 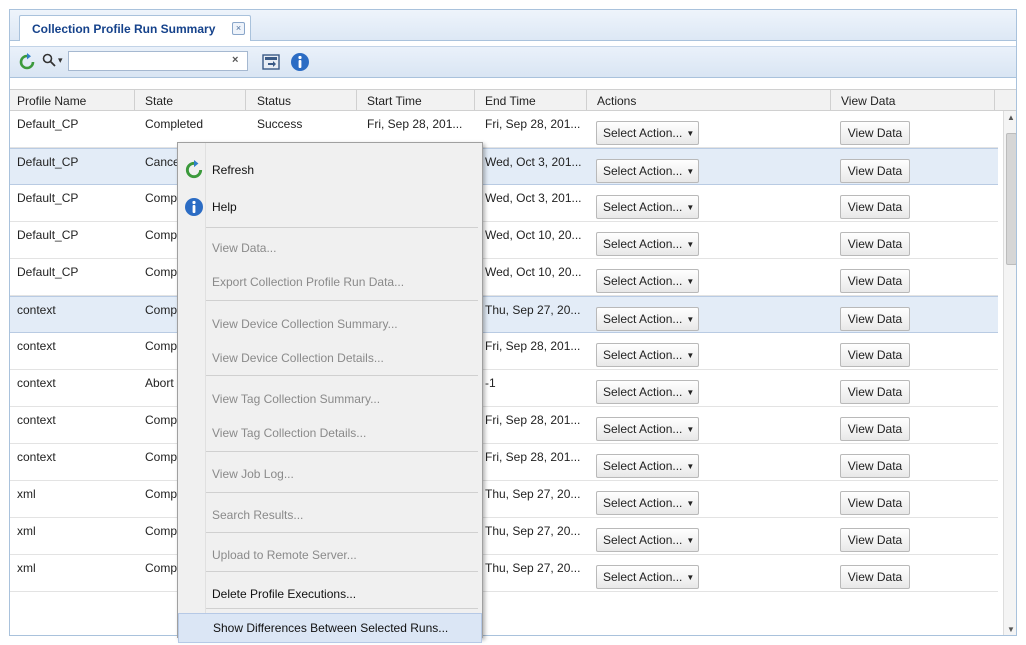 What do you see at coordinates (224, 207) in the screenshot?
I see `menu-item-label: Help` at bounding box center [224, 207].